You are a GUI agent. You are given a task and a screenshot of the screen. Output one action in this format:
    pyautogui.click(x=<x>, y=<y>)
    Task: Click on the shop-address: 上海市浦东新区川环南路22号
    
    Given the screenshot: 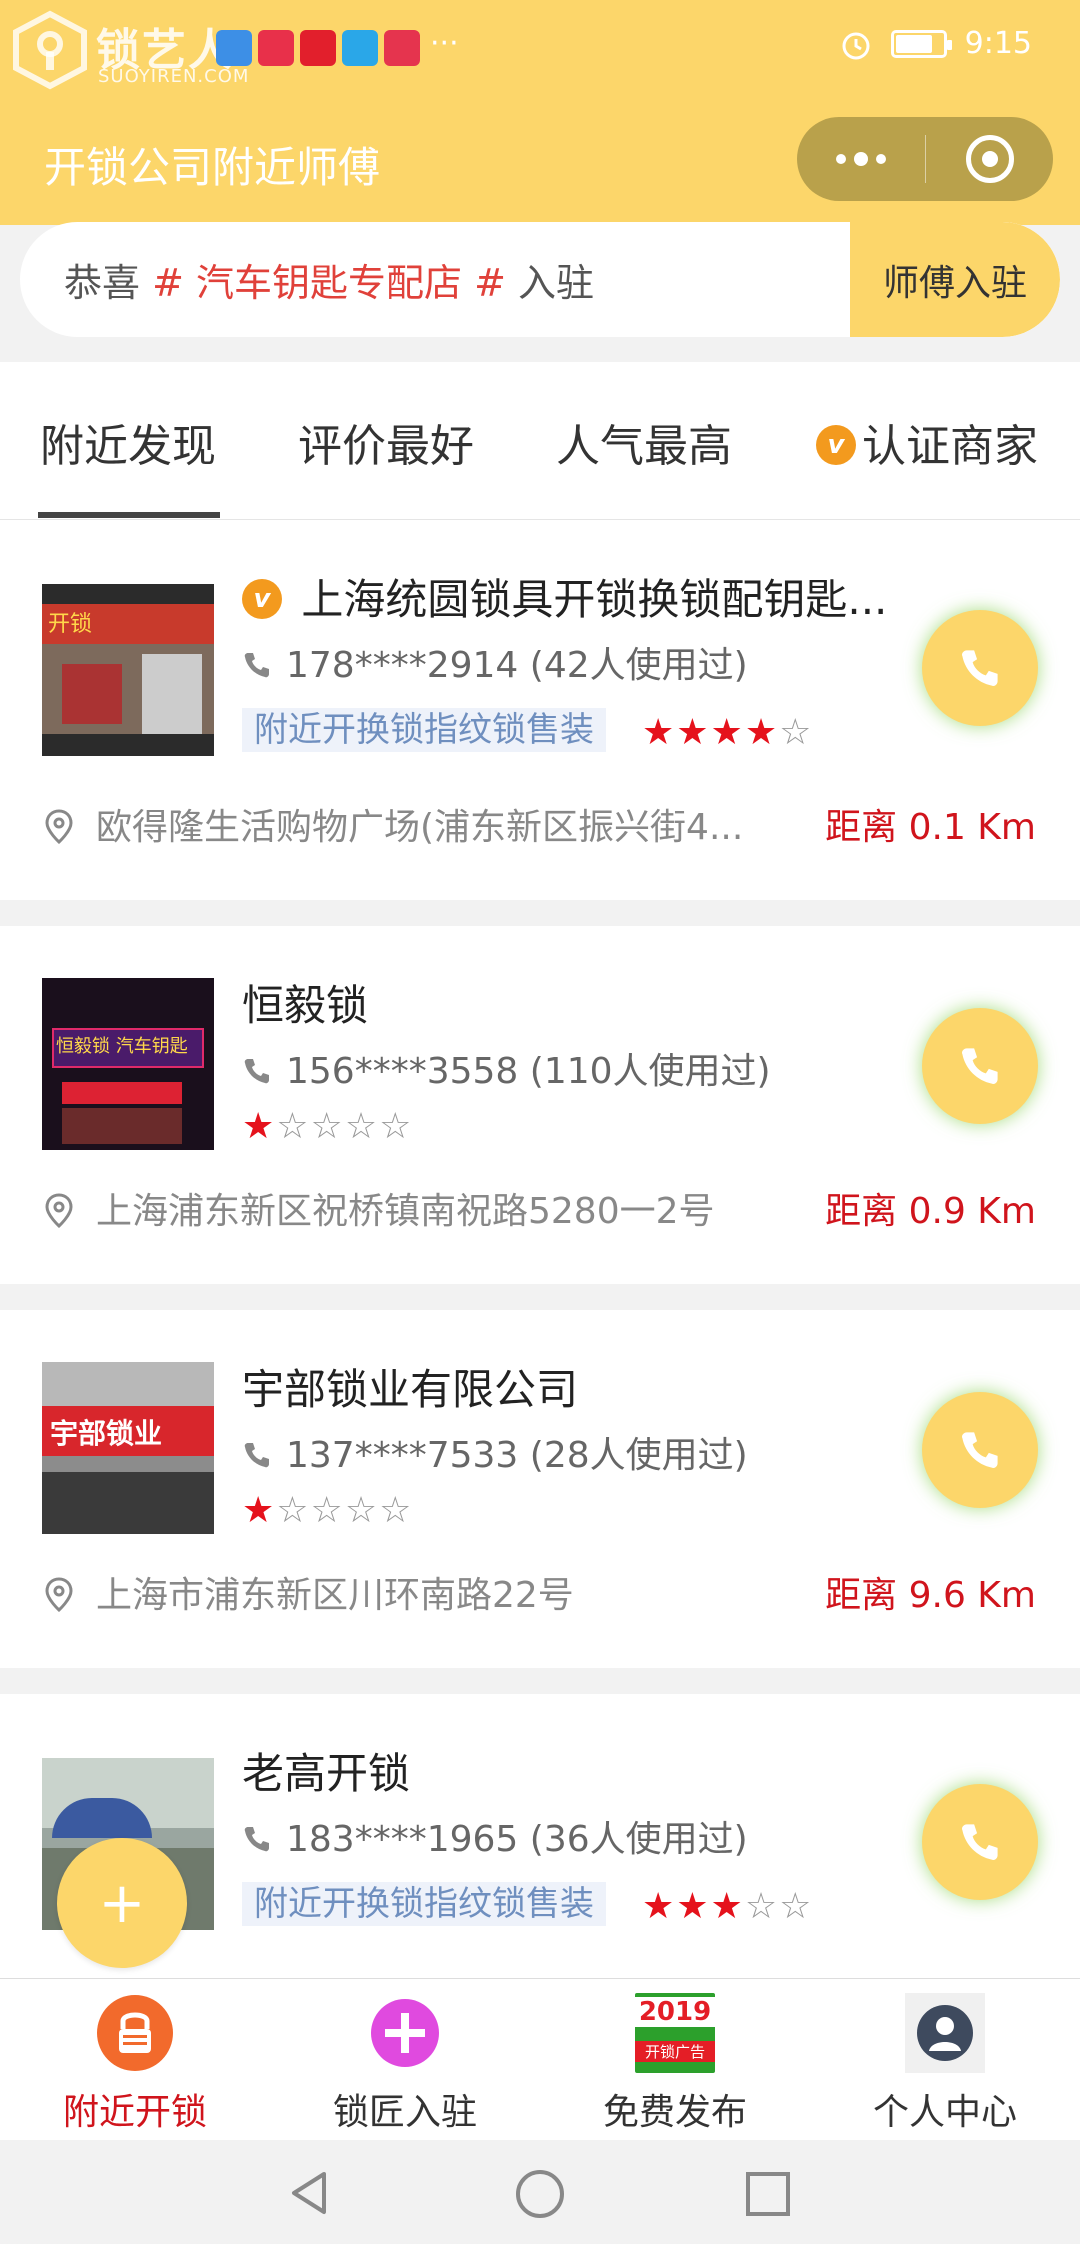 What is the action you would take?
    pyautogui.click(x=309, y=1592)
    